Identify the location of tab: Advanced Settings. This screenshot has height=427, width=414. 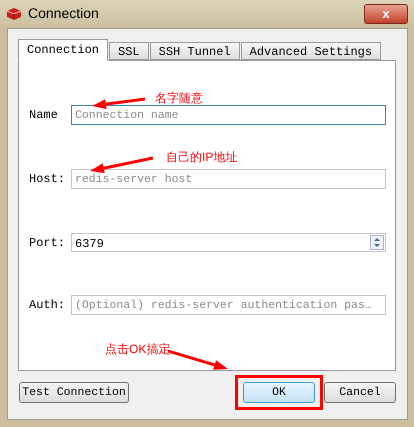
(311, 51).